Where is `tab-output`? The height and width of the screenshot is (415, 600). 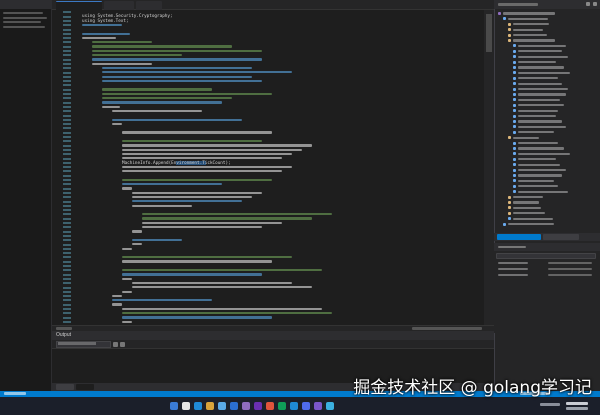
tab-output is located at coordinates (85, 387).